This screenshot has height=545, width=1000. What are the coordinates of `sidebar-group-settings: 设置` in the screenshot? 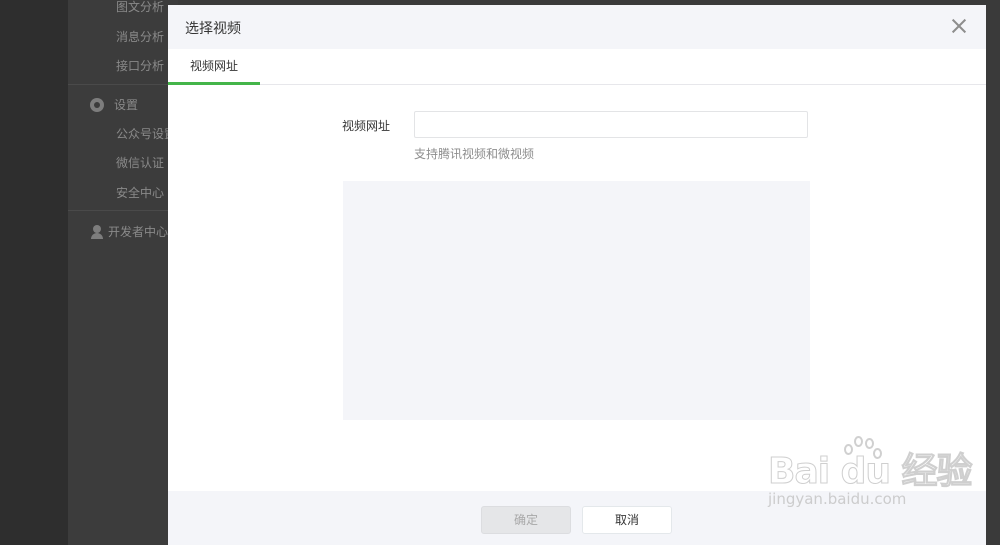 It's located at (129, 104).